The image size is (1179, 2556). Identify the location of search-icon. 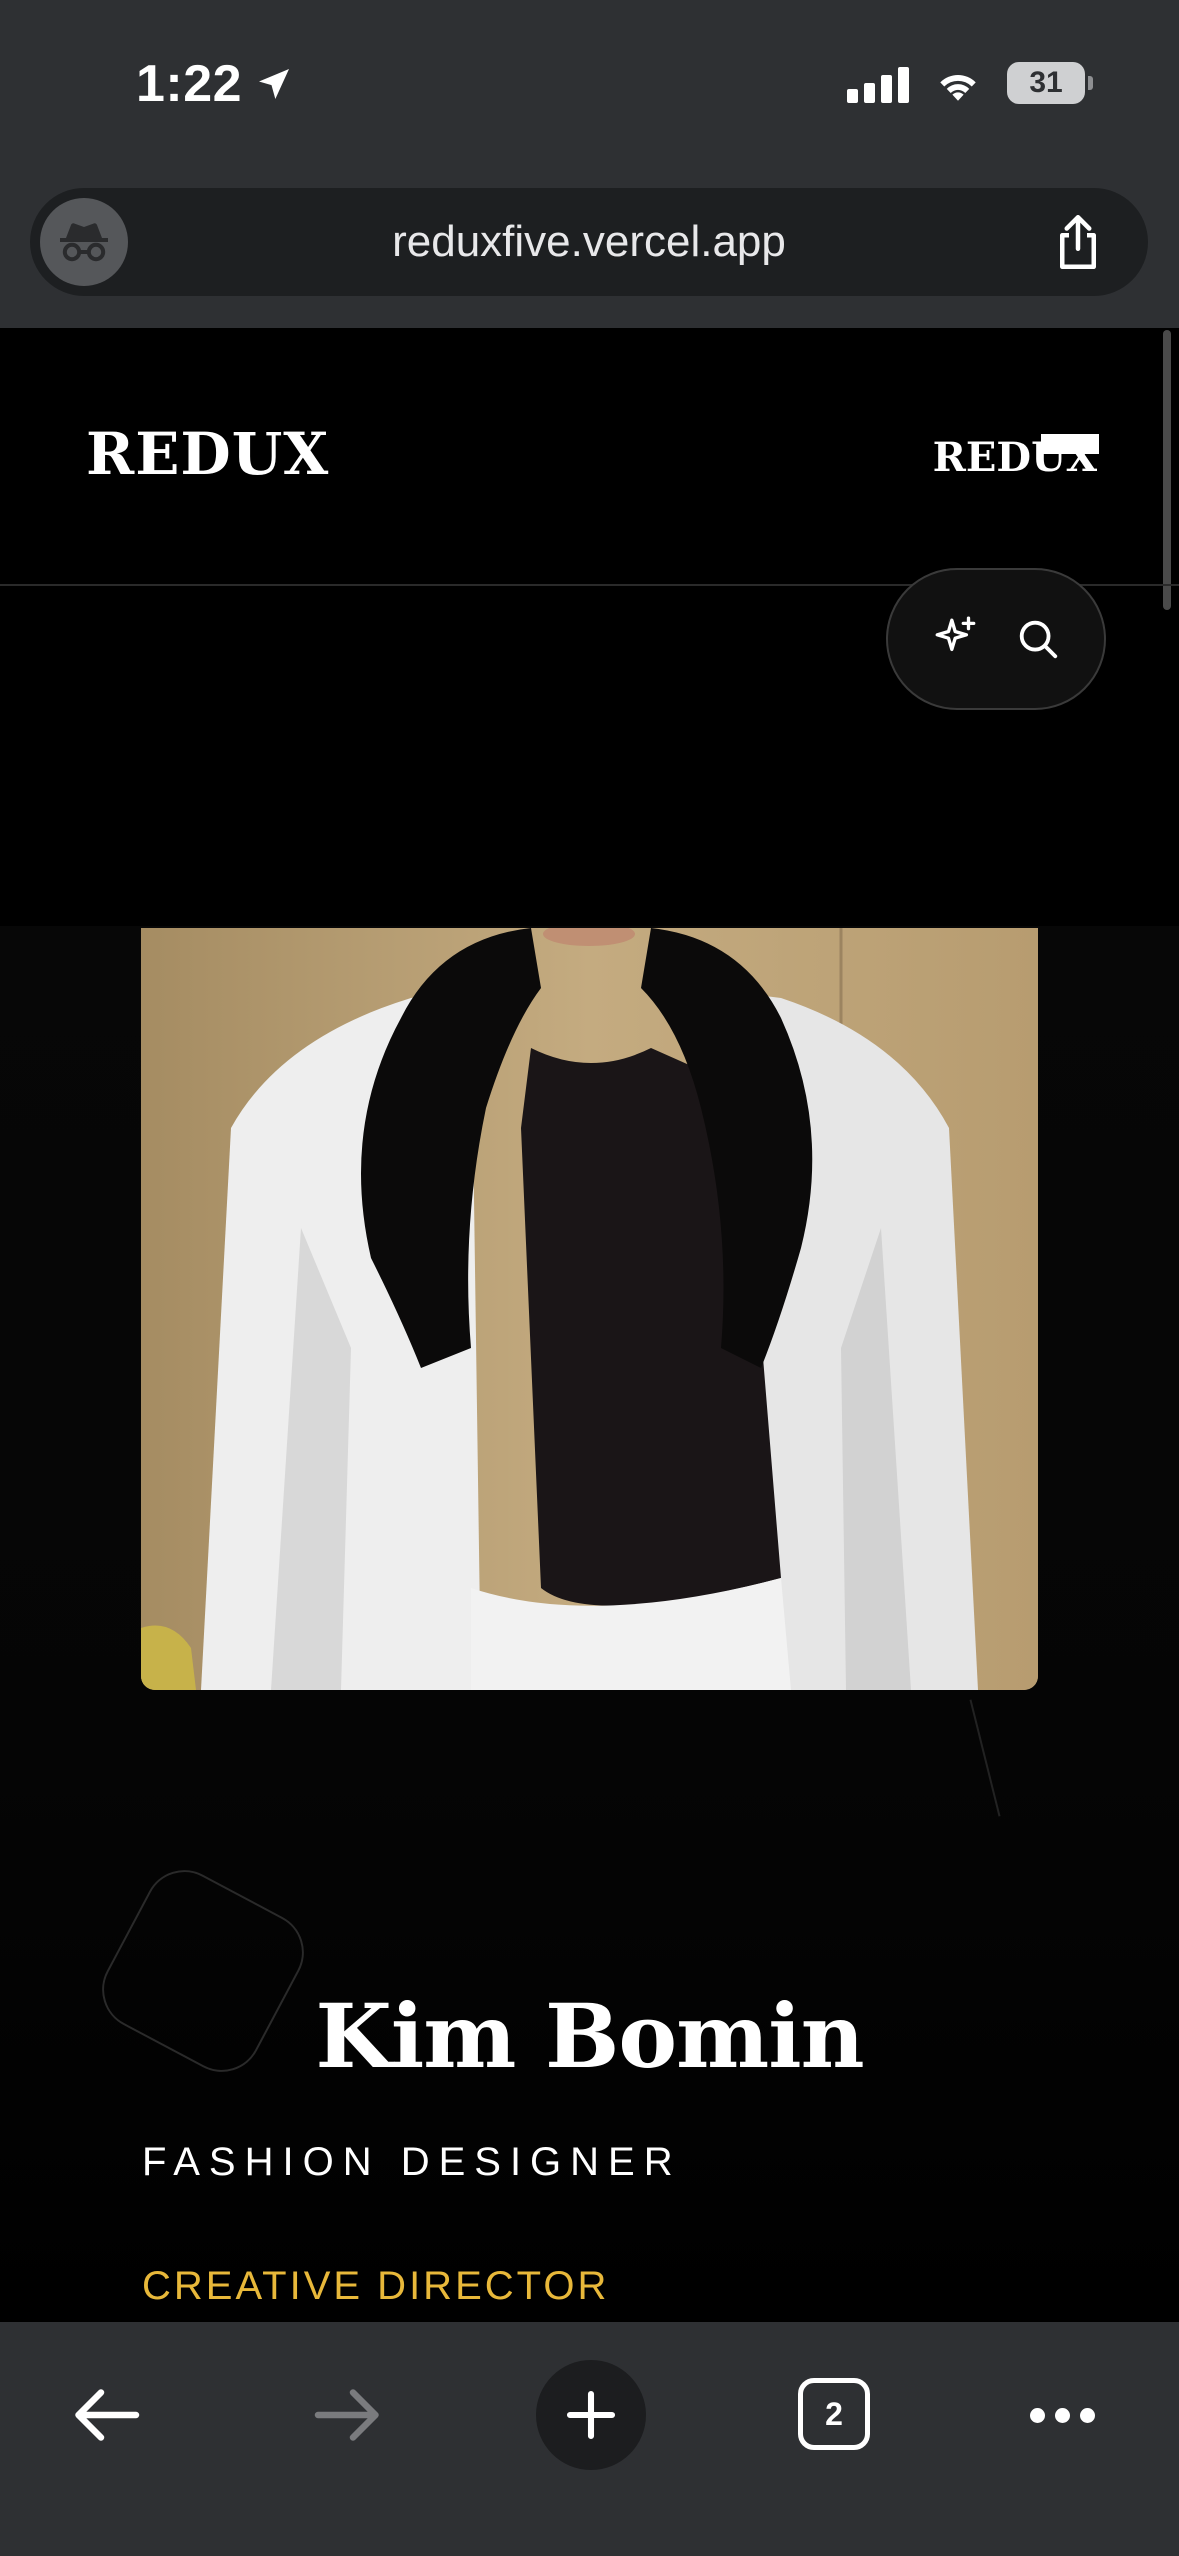
(1038, 639).